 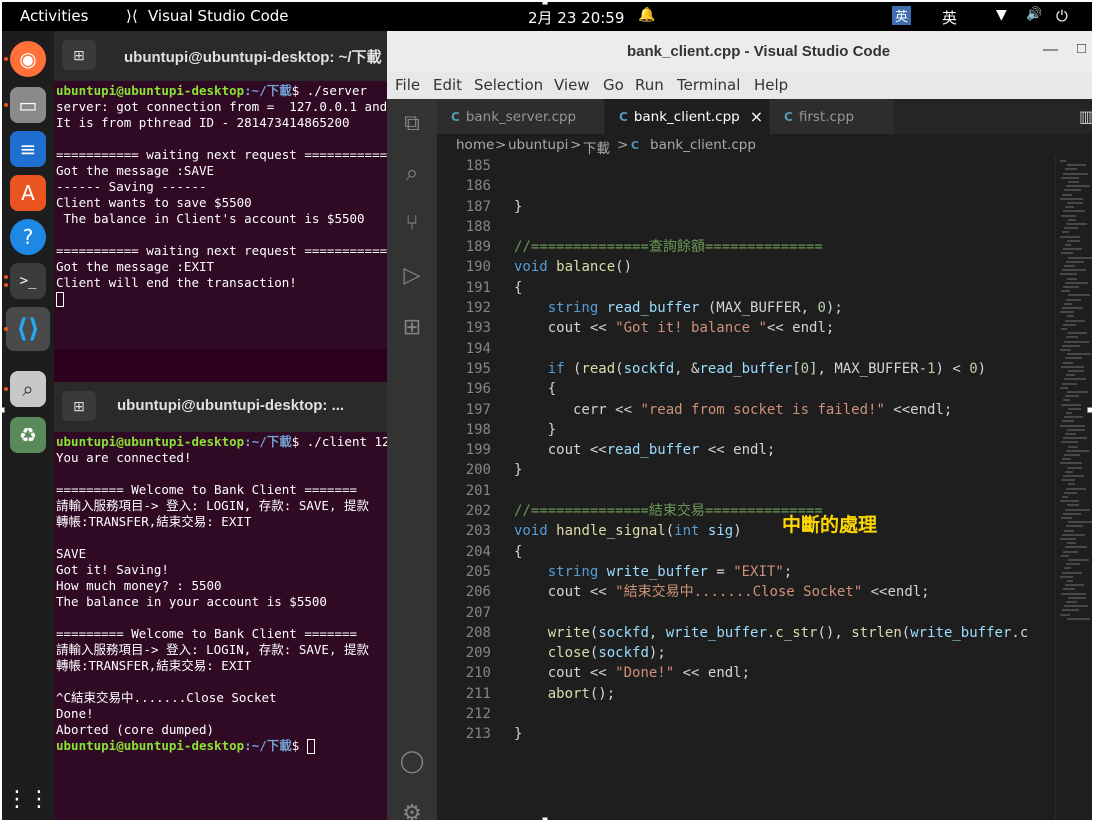 I want to click on settings-gear-icon: ⚙, so click(x=412, y=810).